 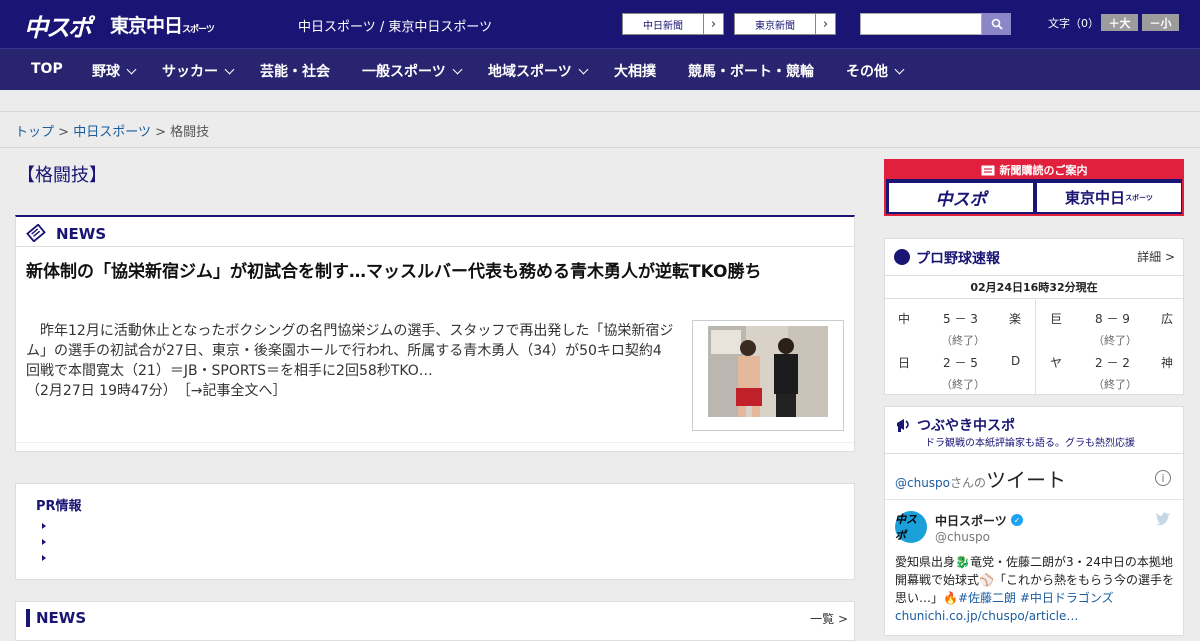 I want to click on nav-item-sumo: 大相撲, so click(x=635, y=71).